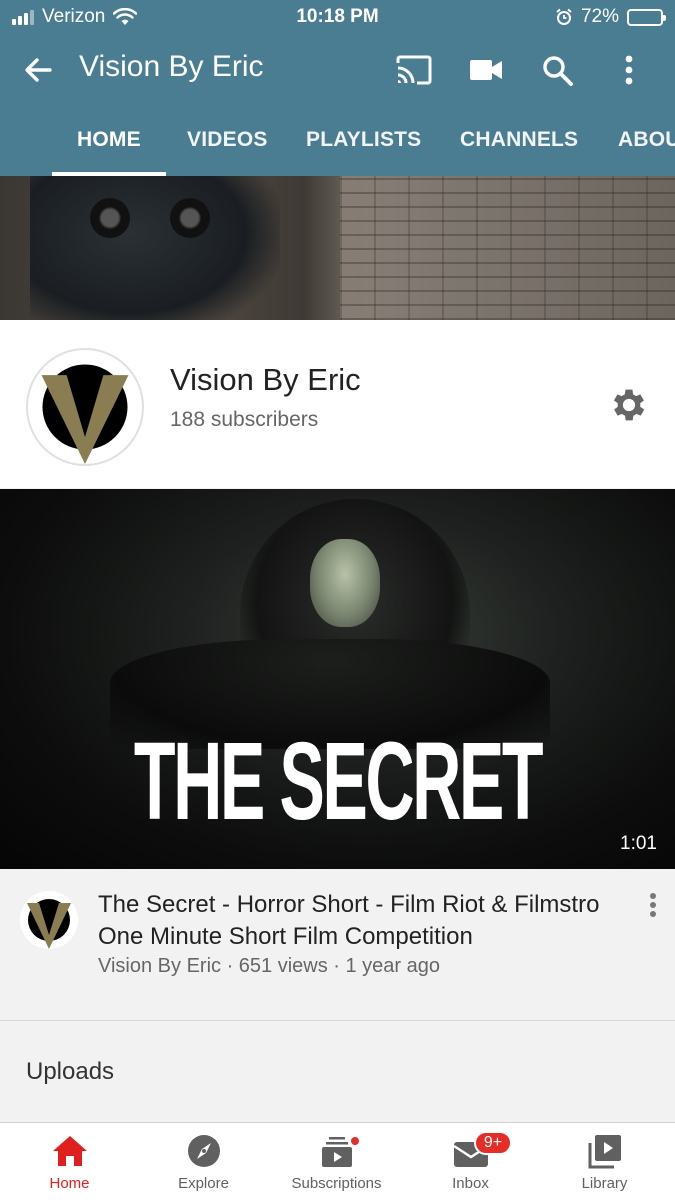 The height and width of the screenshot is (1200, 675). Describe the element at coordinates (363, 140) in the screenshot. I see `tab-playlists: PLAYLISTS` at that location.